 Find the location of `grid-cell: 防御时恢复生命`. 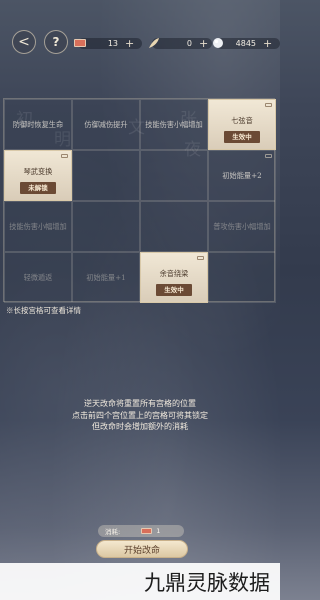

grid-cell: 防御时恢复生命 is located at coordinates (38, 124).